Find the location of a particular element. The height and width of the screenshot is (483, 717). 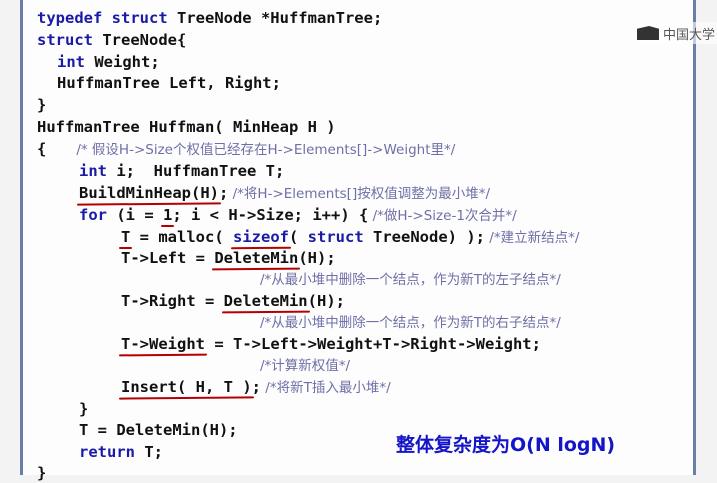

code-line-6: HuffmanTree Huffman( MinHeap H ) is located at coordinates (186, 127).